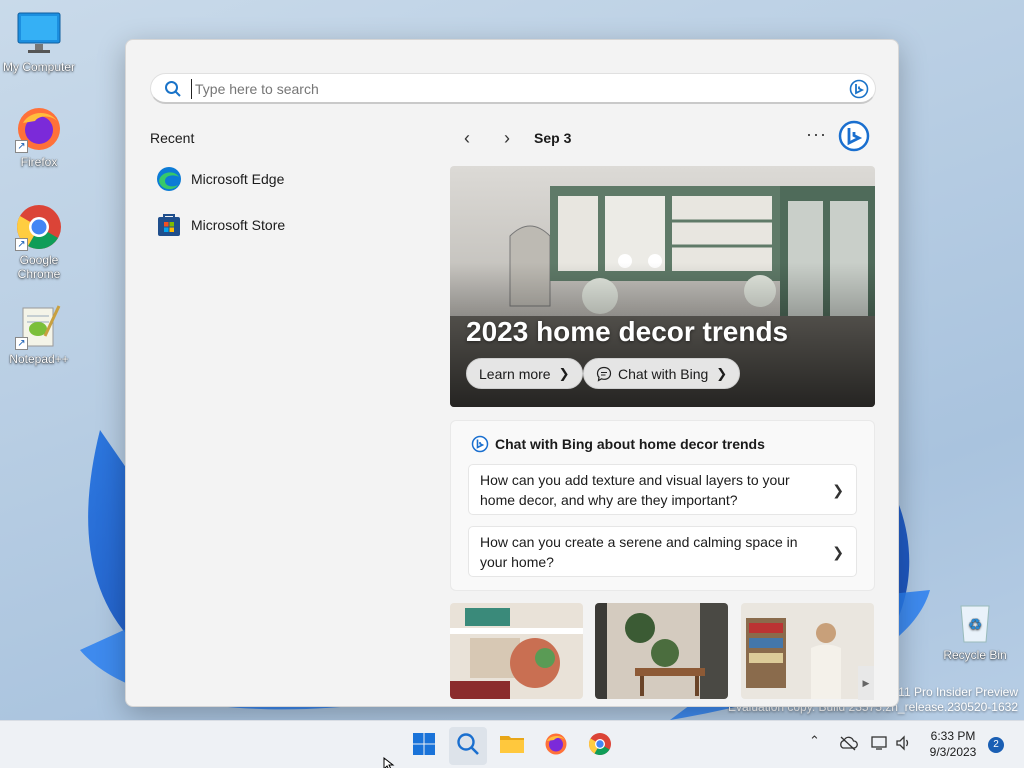  I want to click on more-options-button: ···, so click(816, 134).